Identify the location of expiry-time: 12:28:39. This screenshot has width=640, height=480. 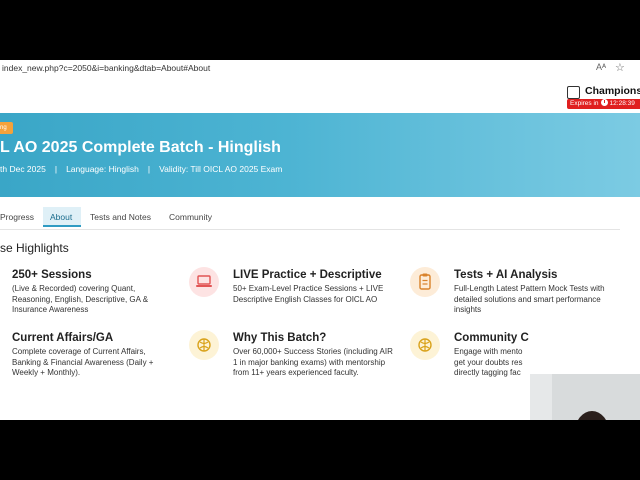
(622, 103).